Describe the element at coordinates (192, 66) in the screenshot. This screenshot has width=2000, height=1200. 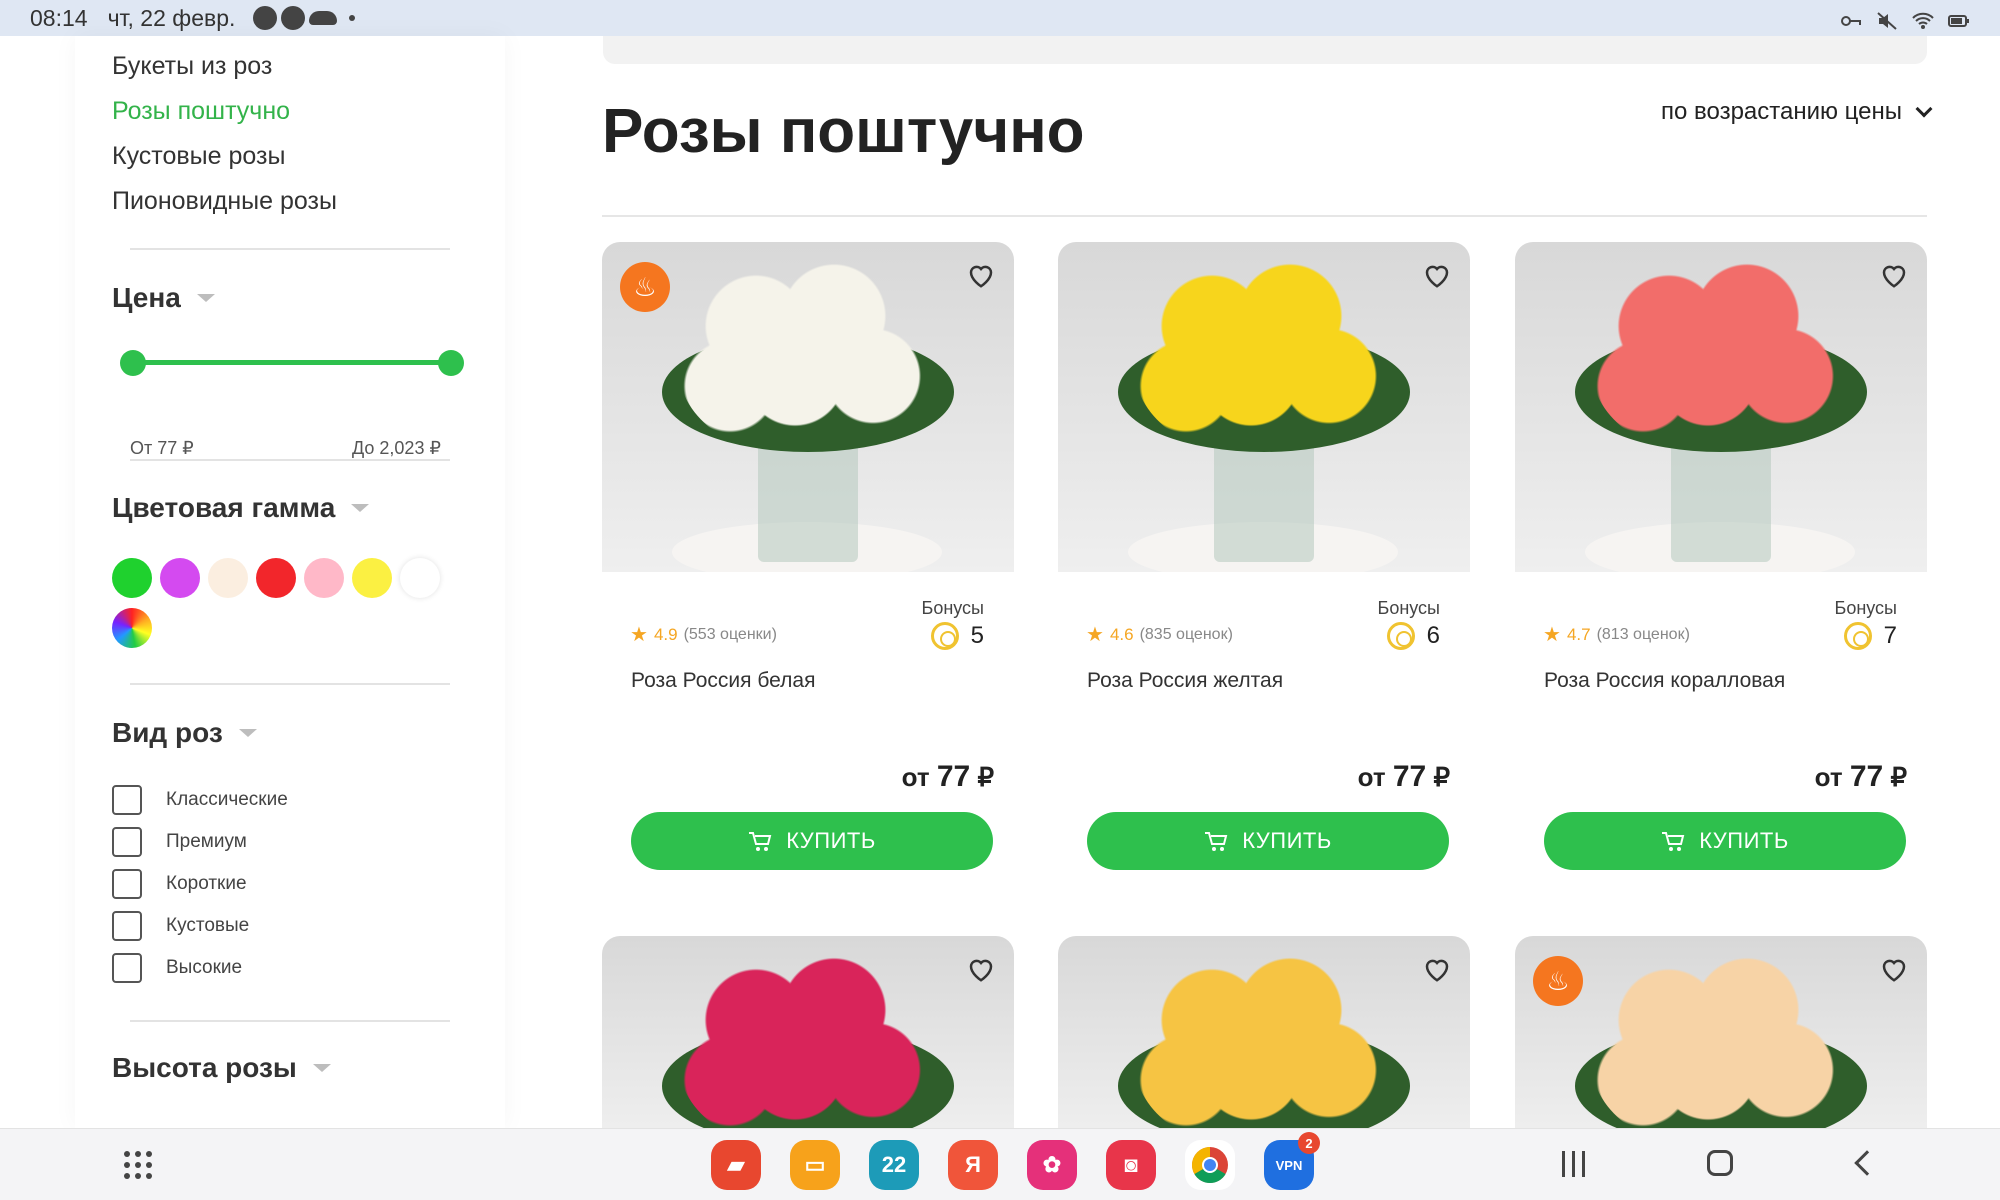
I see `category-link-bouquets: Букеты из роз` at that location.